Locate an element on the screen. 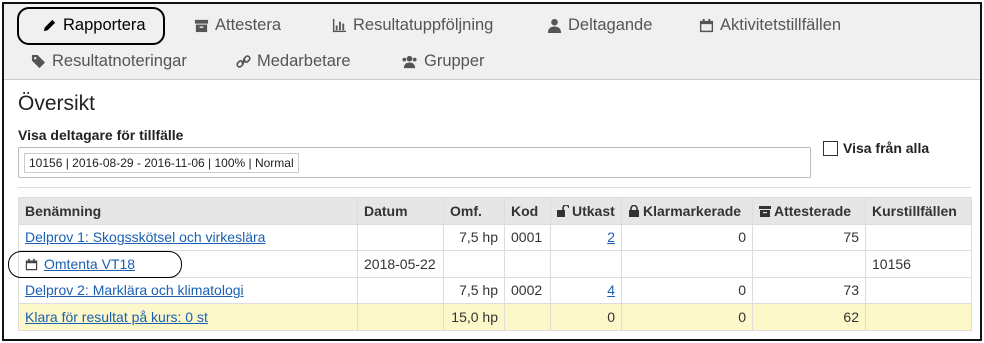 The height and width of the screenshot is (343, 984). tab-attestera: Attestera is located at coordinates (237, 25).